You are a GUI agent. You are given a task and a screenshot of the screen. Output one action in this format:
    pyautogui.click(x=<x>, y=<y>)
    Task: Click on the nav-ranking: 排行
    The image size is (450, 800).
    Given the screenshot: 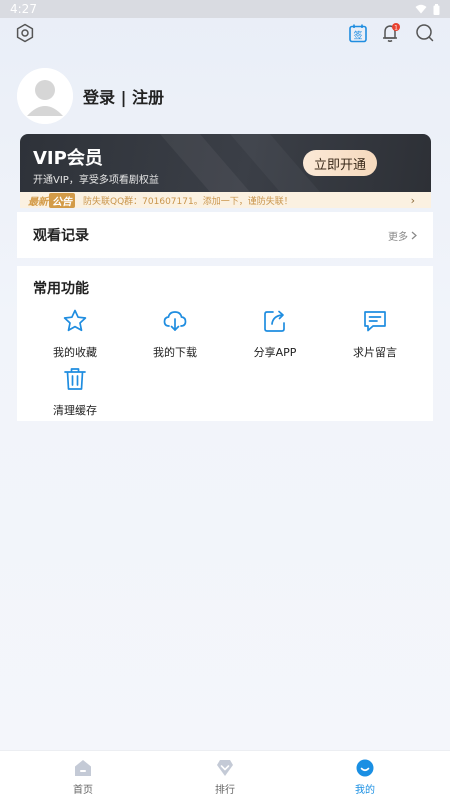 What is the action you would take?
    pyautogui.click(x=225, y=777)
    